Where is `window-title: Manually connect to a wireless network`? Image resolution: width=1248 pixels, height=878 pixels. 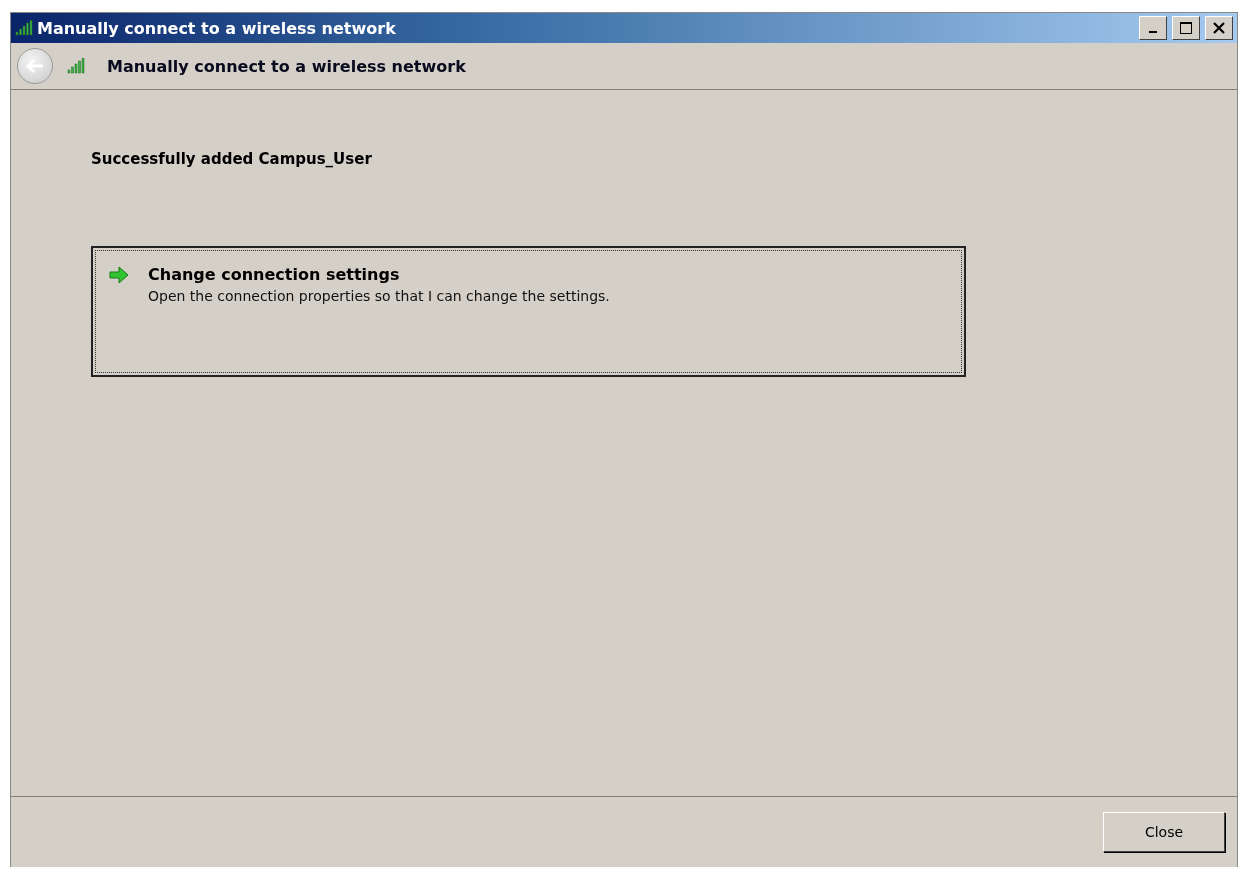
window-title: Manually connect to a wireless network is located at coordinates (217, 28).